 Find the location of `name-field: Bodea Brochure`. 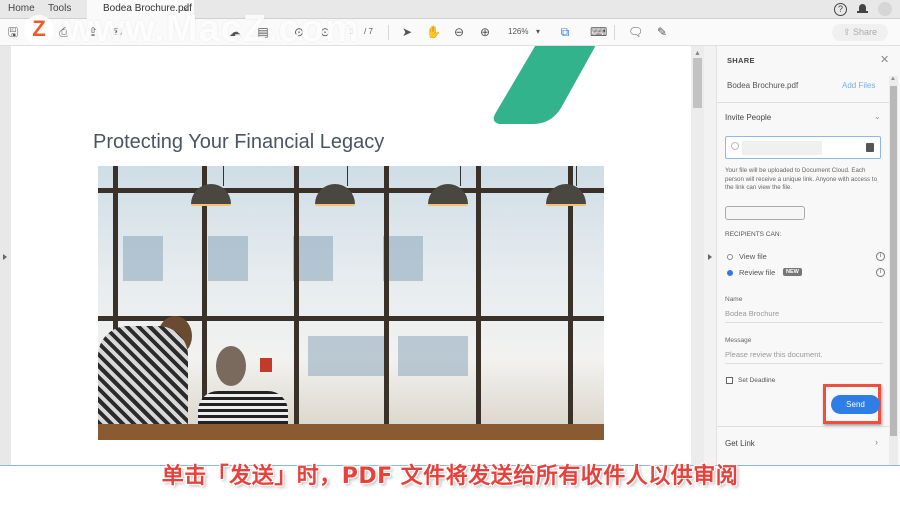

name-field: Bodea Brochure is located at coordinates (752, 313).